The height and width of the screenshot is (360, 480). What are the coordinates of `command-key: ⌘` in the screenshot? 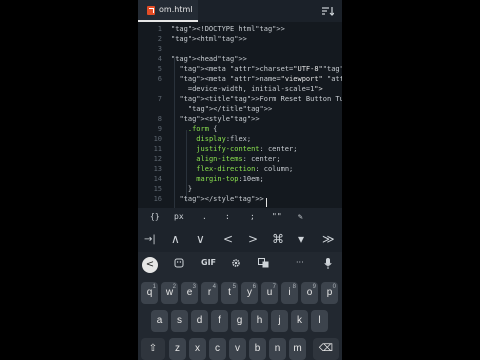 It's located at (278, 239).